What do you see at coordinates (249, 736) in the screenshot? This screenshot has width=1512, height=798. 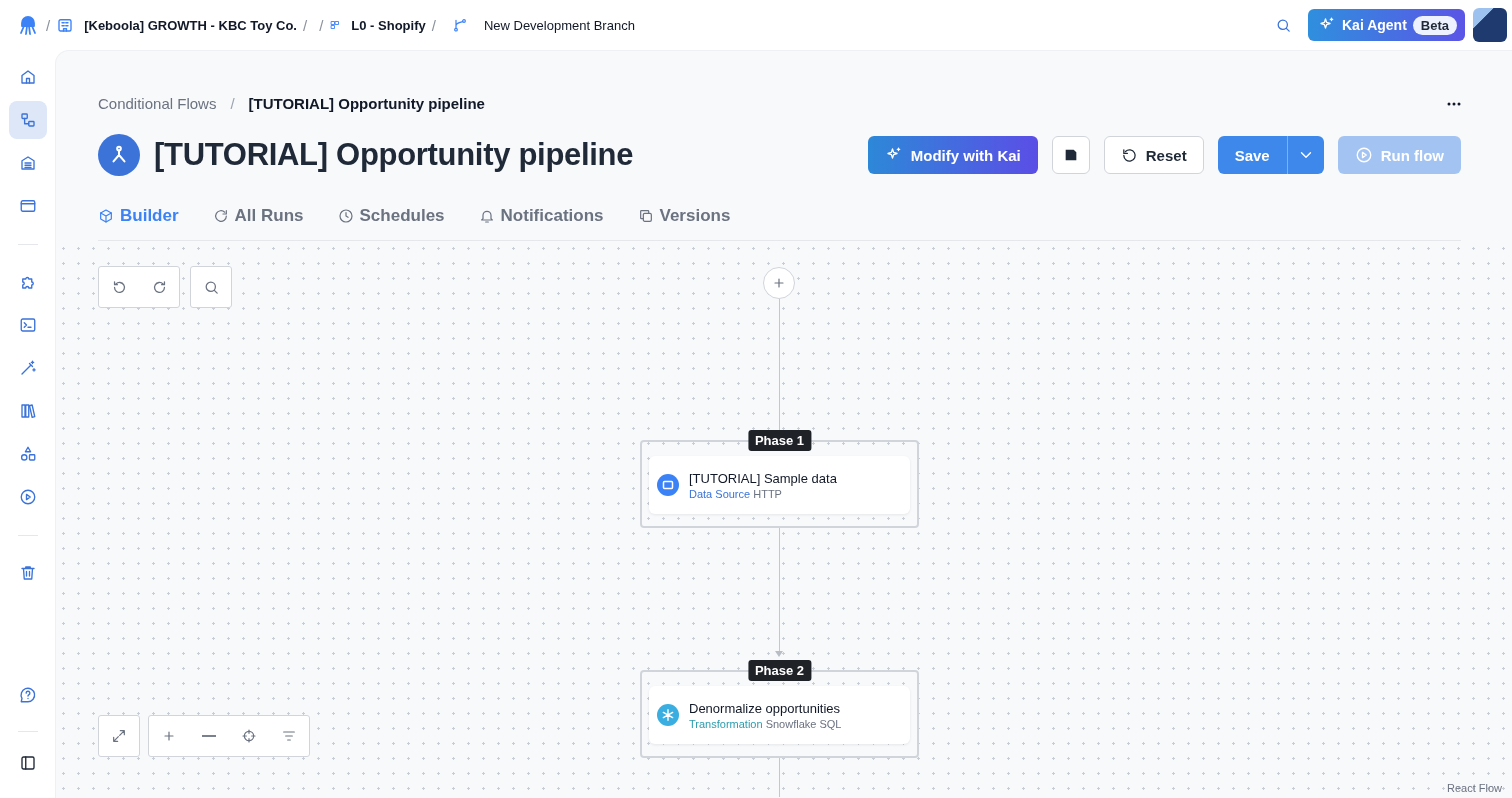 I see `crosshair-icon` at bounding box center [249, 736].